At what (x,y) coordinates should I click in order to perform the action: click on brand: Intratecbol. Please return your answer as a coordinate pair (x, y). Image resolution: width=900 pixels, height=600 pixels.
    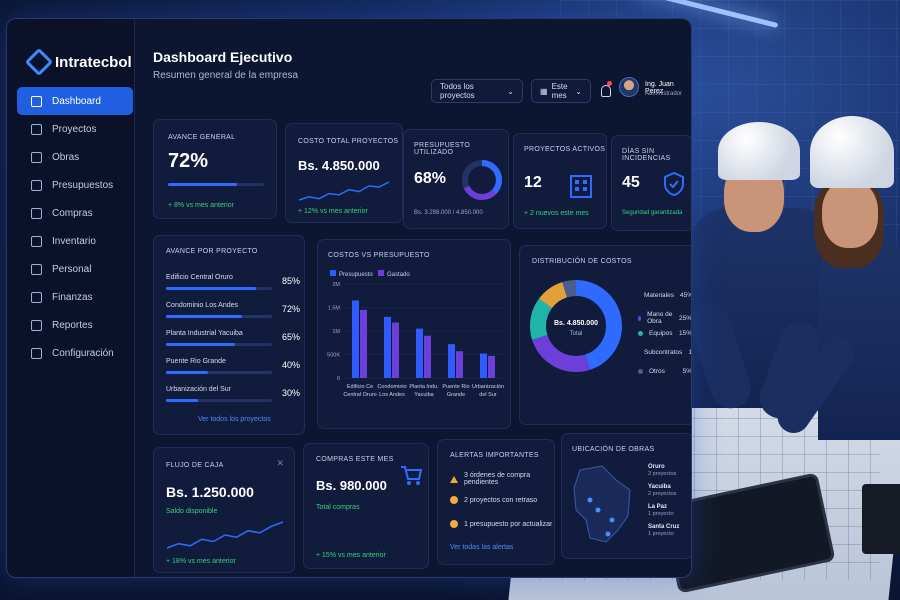
    Looking at the image, I should click on (70, 51).